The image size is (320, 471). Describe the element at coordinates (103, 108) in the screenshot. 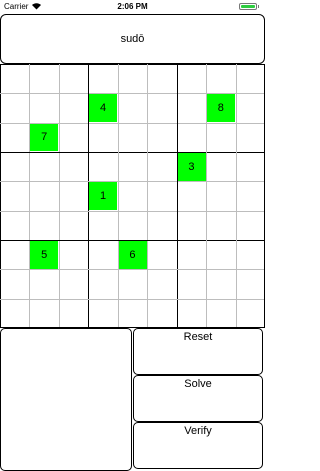

I see `sudoku-cell-r2c4: 4` at that location.